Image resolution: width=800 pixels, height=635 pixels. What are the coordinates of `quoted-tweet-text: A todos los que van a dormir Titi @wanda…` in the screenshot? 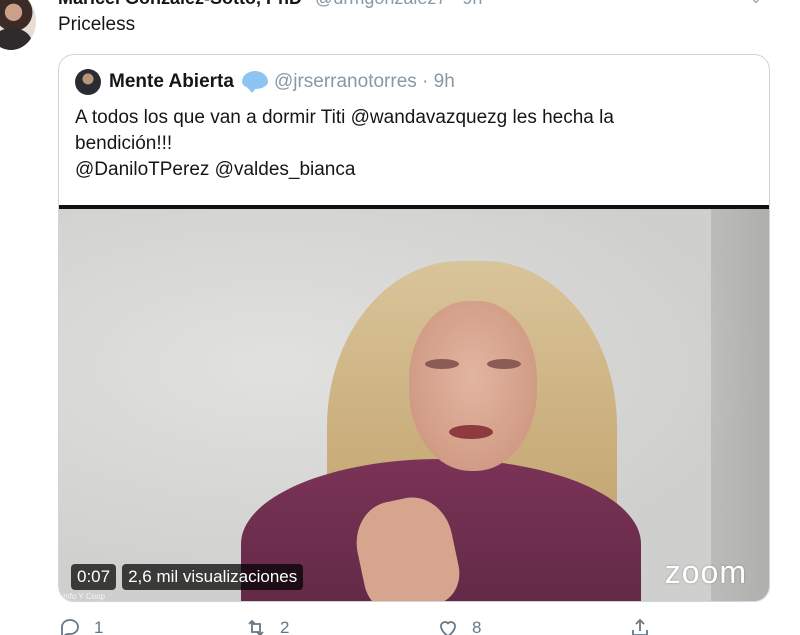 It's located at (410, 144).